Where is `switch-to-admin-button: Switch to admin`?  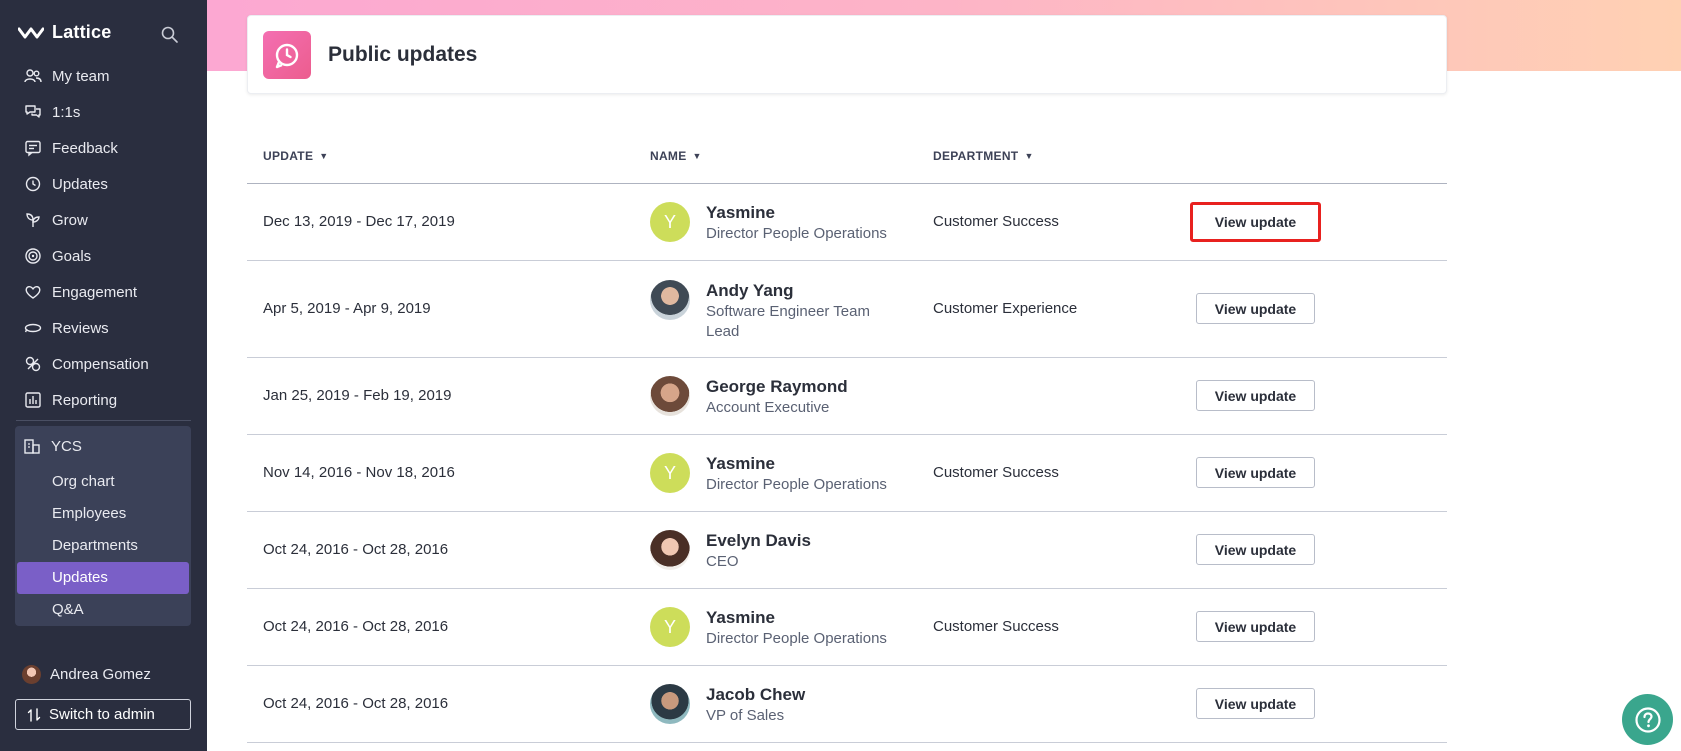 switch-to-admin-button: Switch to admin is located at coordinates (103, 714).